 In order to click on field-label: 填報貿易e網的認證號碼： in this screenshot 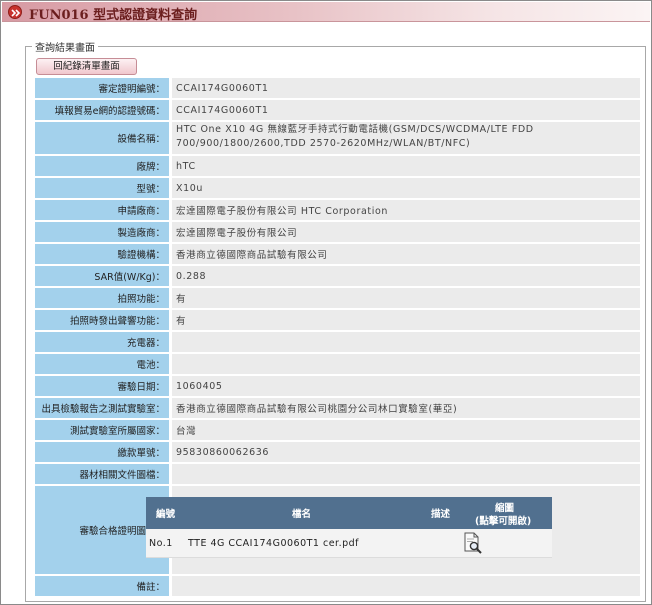, I will do `click(102, 110)`.